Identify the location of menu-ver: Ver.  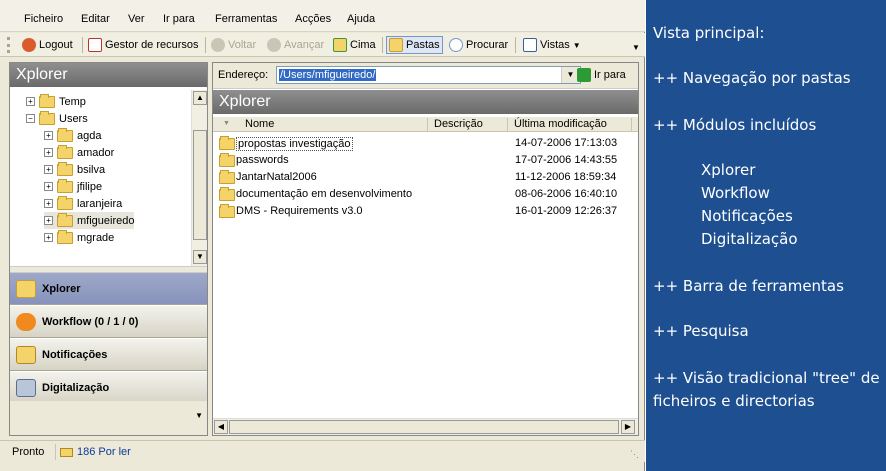
(136, 19).